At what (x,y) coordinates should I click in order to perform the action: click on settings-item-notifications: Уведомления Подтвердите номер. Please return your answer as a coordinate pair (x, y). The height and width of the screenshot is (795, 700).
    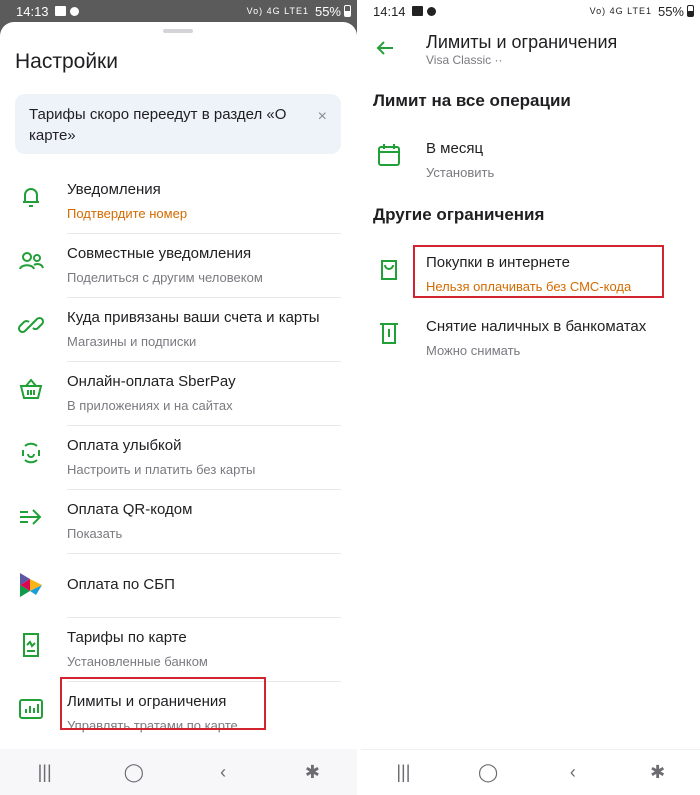
    Looking at the image, I should click on (178, 202).